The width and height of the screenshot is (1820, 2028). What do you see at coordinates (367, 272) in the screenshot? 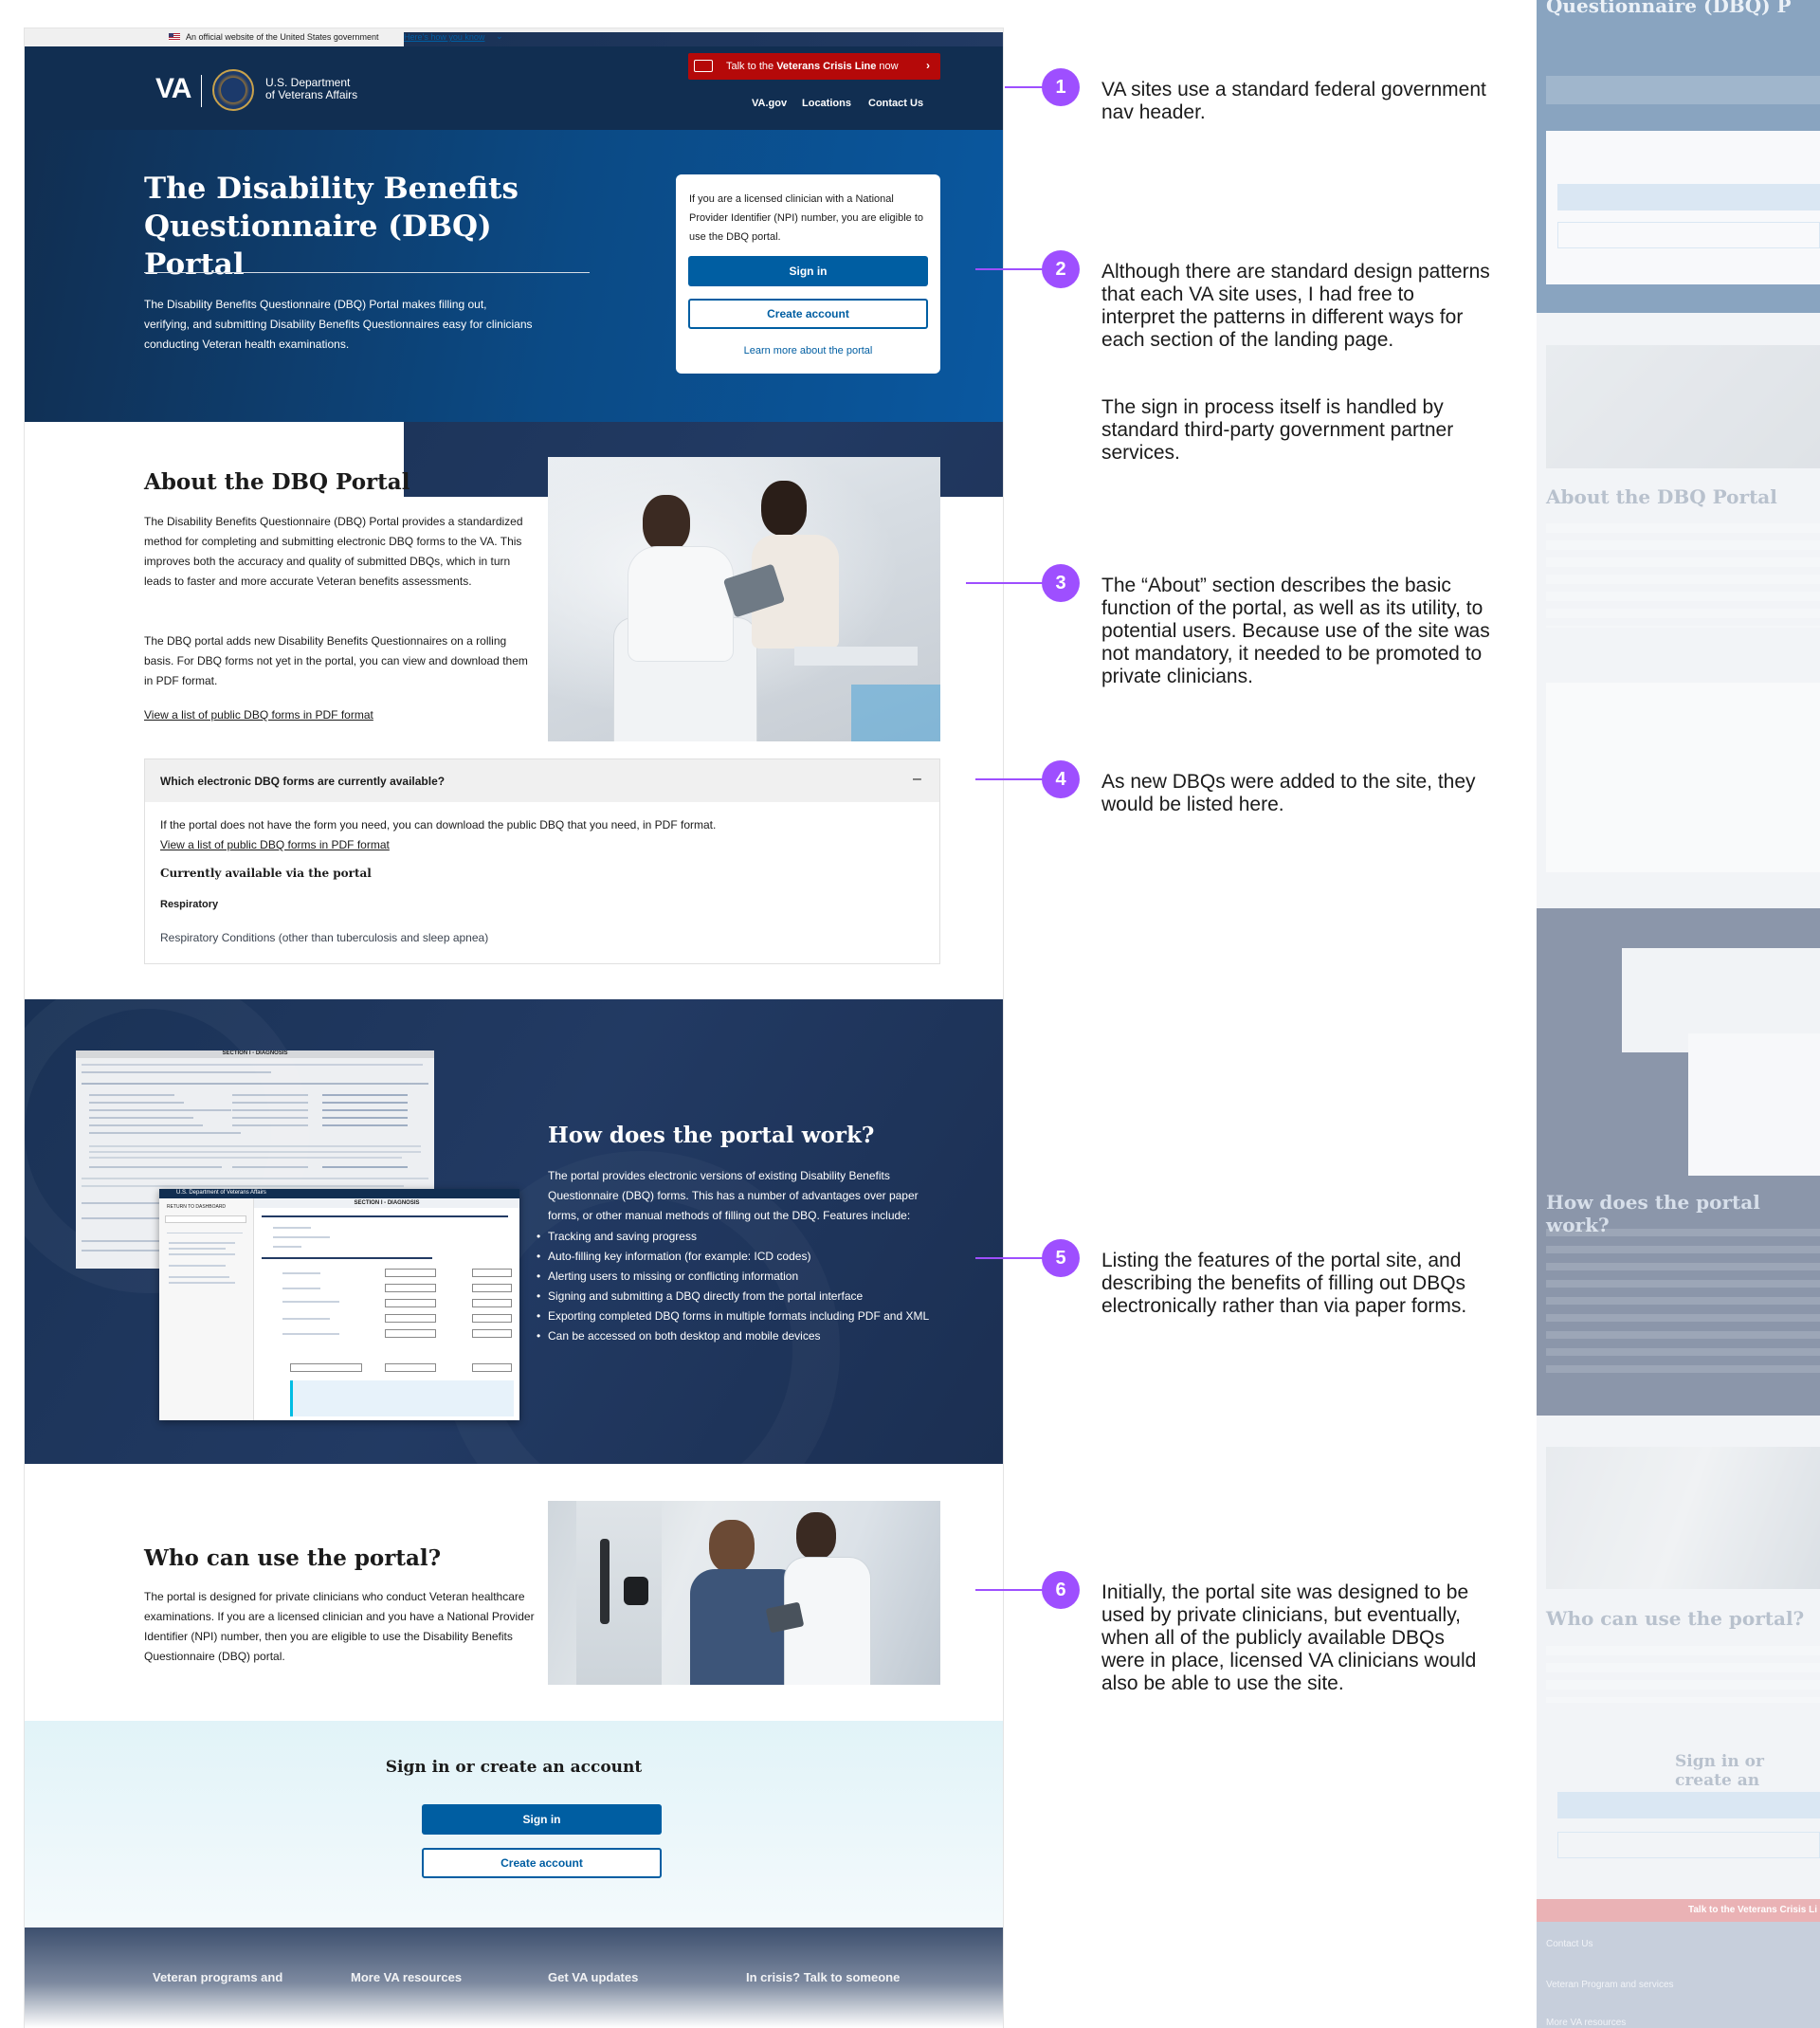
I see `hero-divider` at bounding box center [367, 272].